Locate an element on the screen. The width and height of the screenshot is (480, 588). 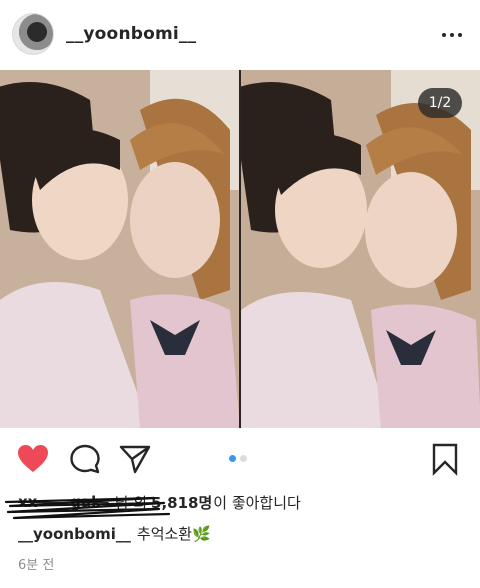
likes-text-prefix: 님 외 is located at coordinates (131, 502).